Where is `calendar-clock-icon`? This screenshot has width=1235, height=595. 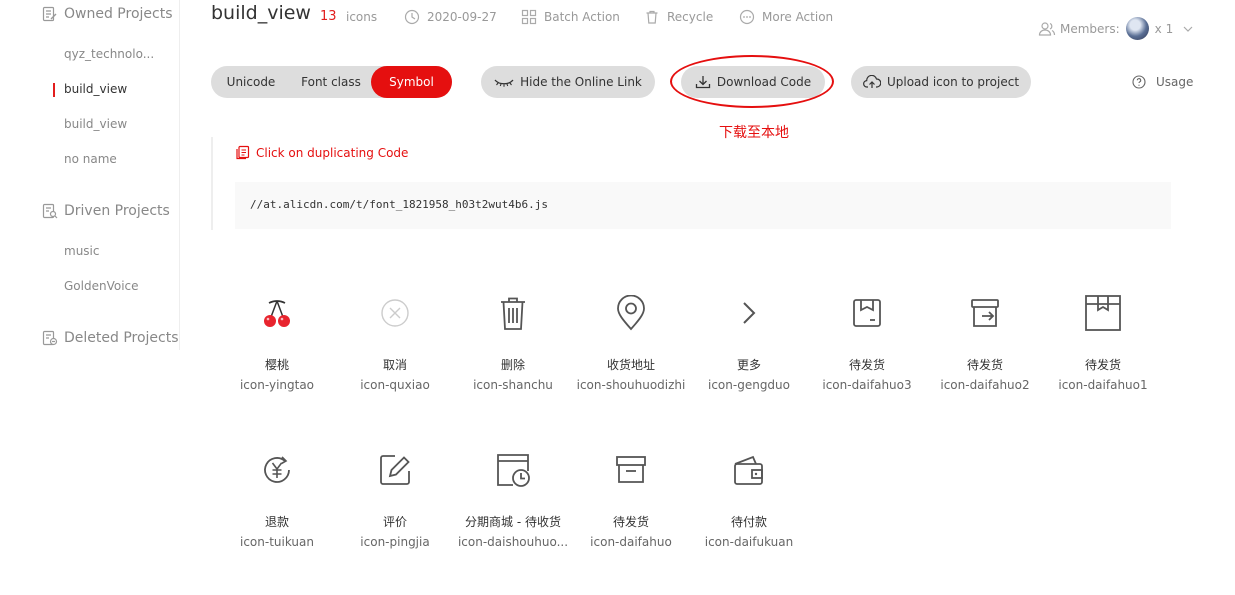 calendar-clock-icon is located at coordinates (513, 470).